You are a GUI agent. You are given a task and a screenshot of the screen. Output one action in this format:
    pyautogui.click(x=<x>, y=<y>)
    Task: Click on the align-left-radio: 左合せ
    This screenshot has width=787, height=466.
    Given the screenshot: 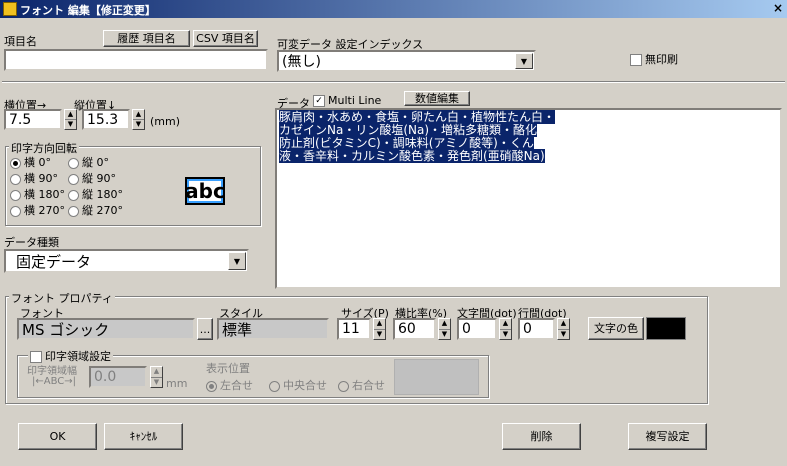 What is the action you would take?
    pyautogui.click(x=229, y=385)
    